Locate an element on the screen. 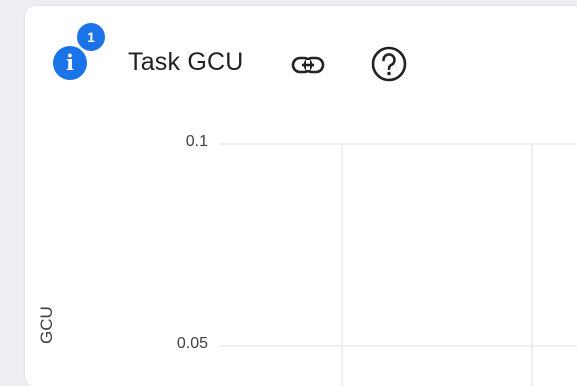 The height and width of the screenshot is (386, 577). y-tick-label: 0.1 is located at coordinates (196, 141).